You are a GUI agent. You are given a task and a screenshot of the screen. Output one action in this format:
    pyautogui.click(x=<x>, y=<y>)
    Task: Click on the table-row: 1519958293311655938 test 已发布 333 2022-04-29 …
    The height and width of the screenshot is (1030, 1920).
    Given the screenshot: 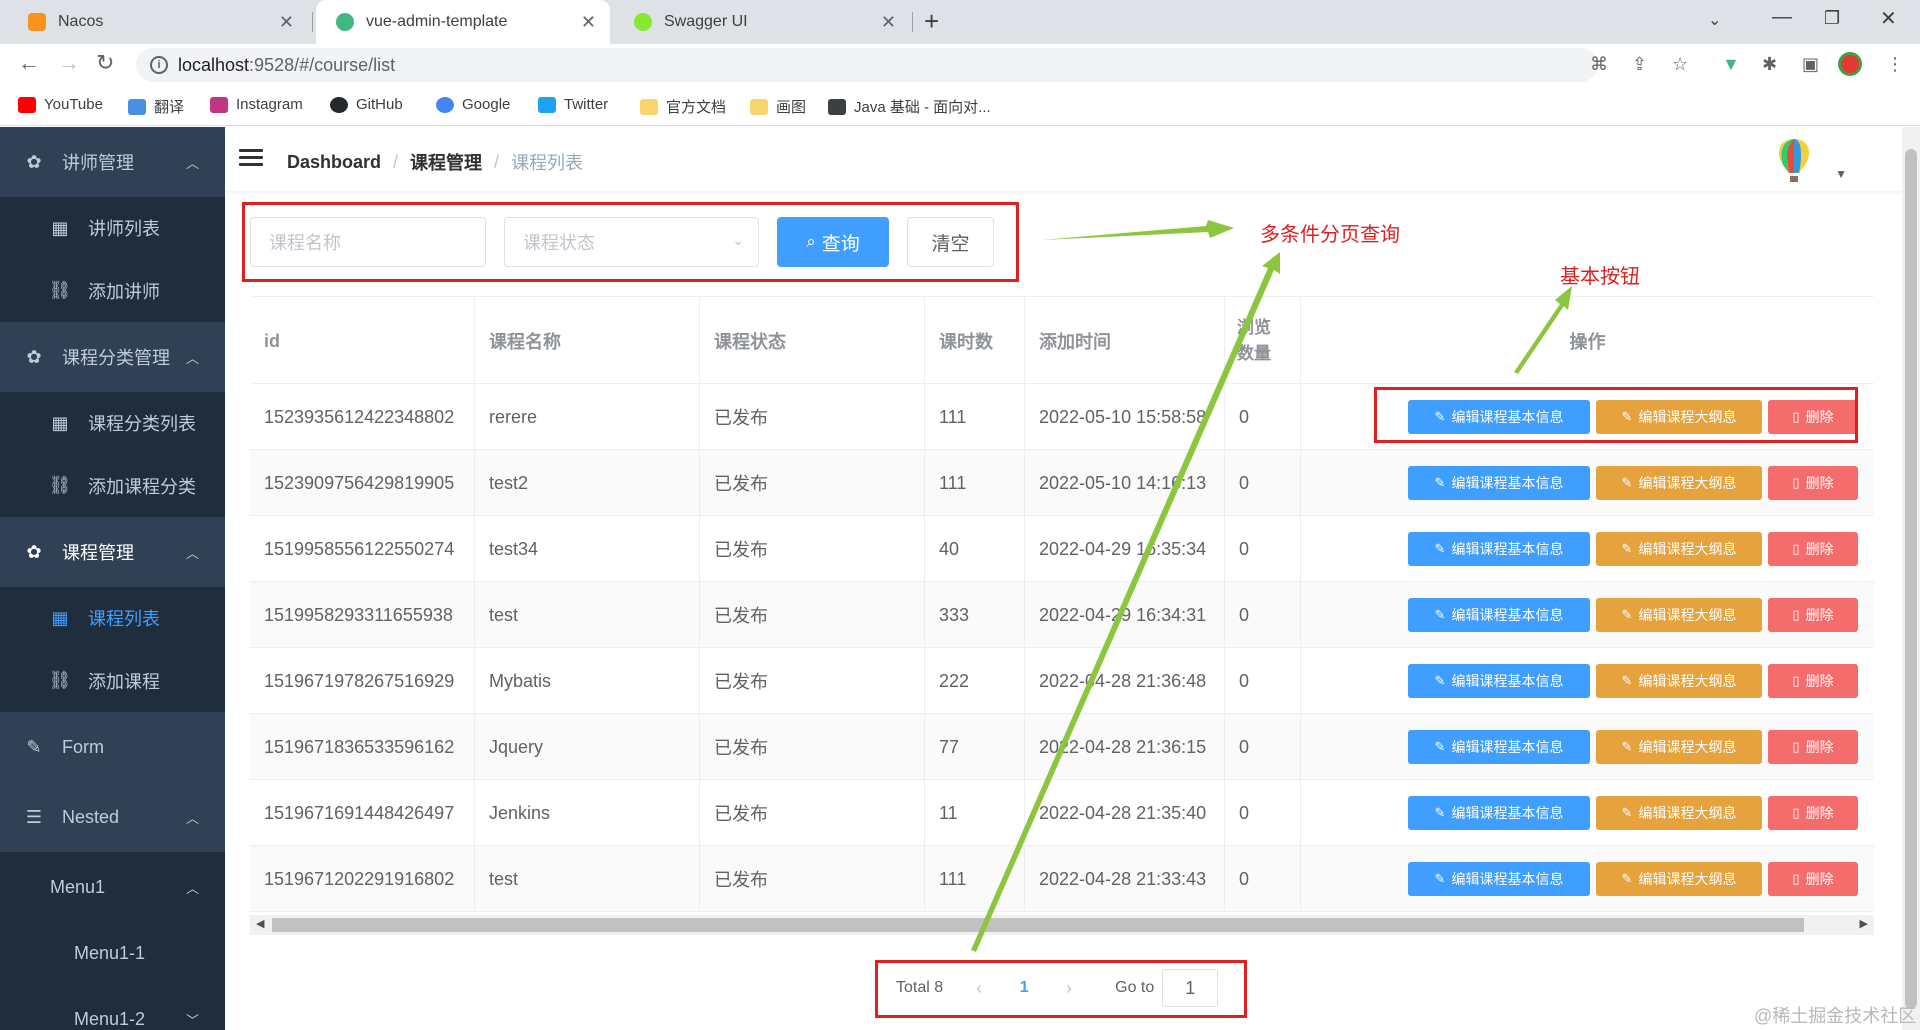 What is the action you would take?
    pyautogui.click(x=1062, y=615)
    